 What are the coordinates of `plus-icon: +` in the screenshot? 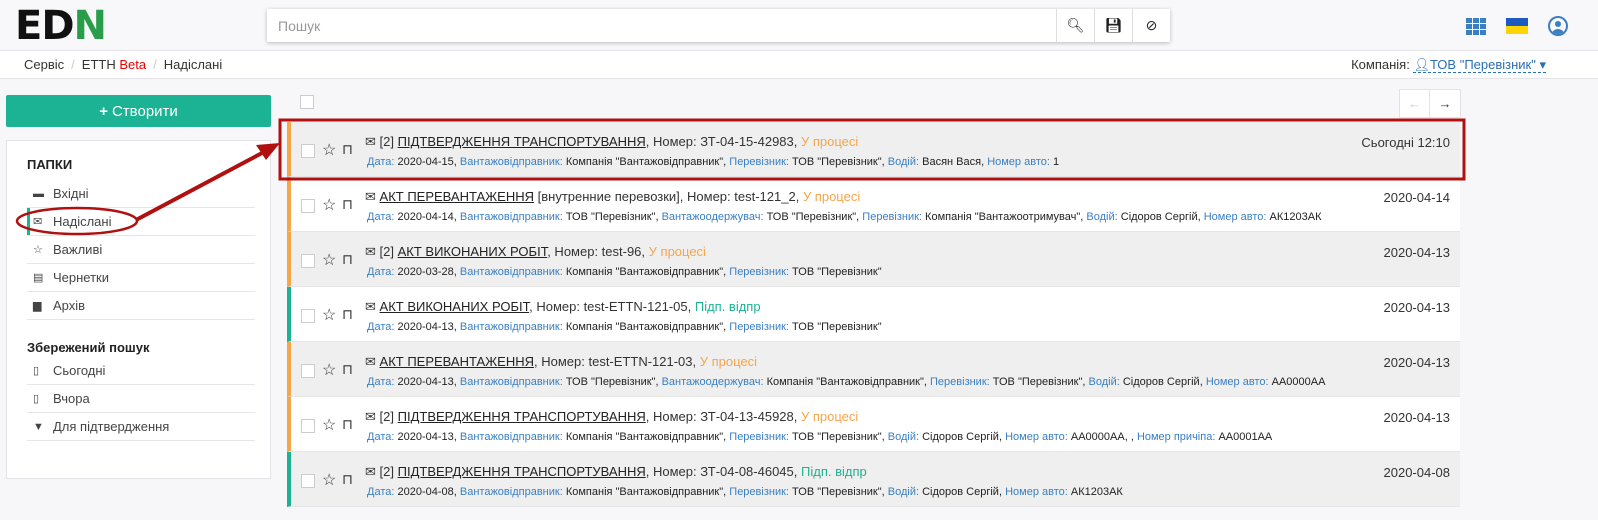 It's located at (103, 111).